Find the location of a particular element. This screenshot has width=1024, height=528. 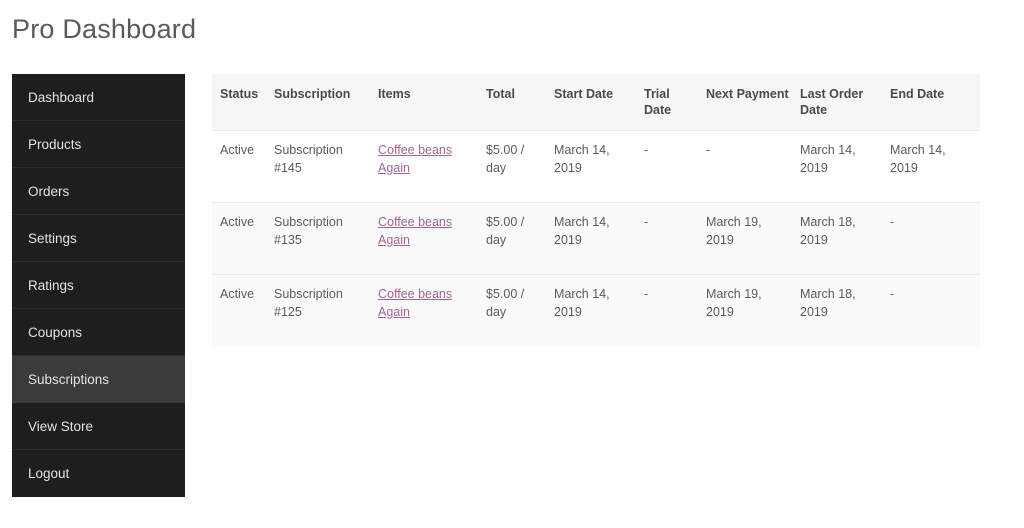

sidebar-item-label: View Store is located at coordinates (61, 426).